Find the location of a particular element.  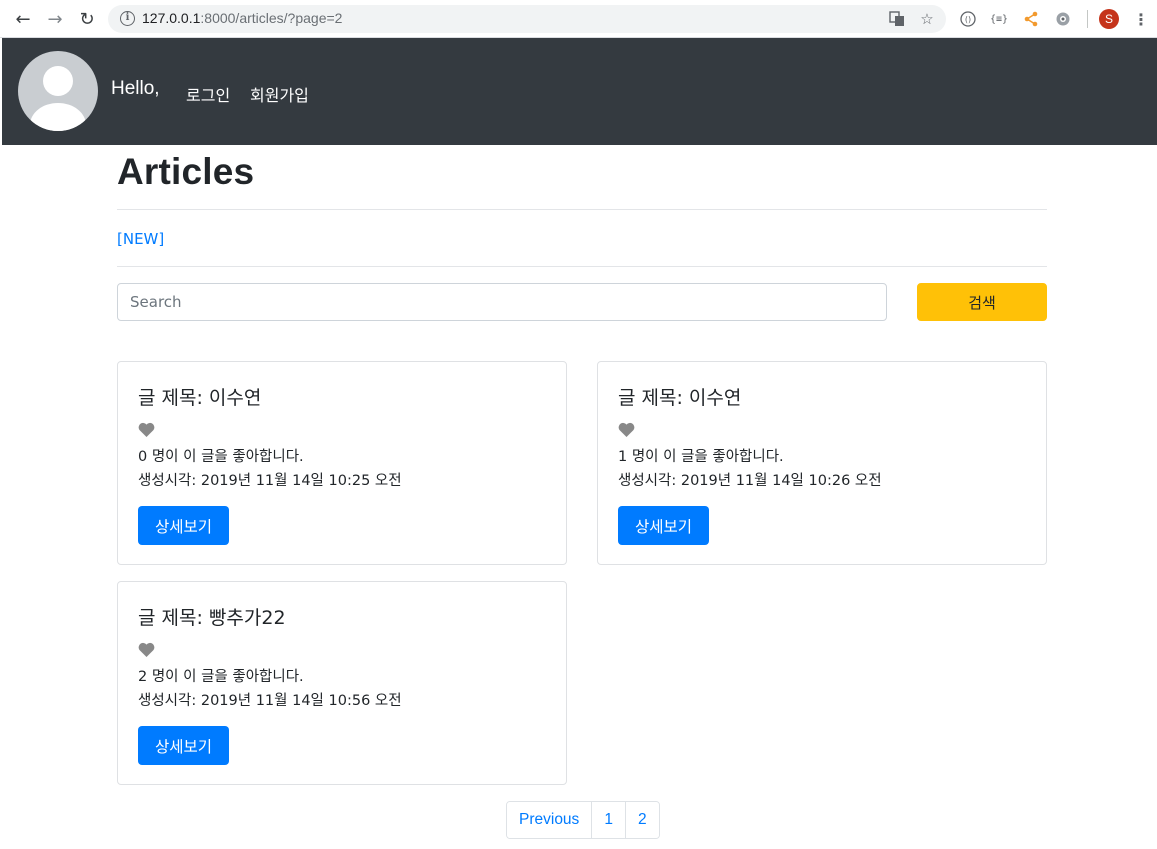

profile-avatar: S is located at coordinates (1109, 19).